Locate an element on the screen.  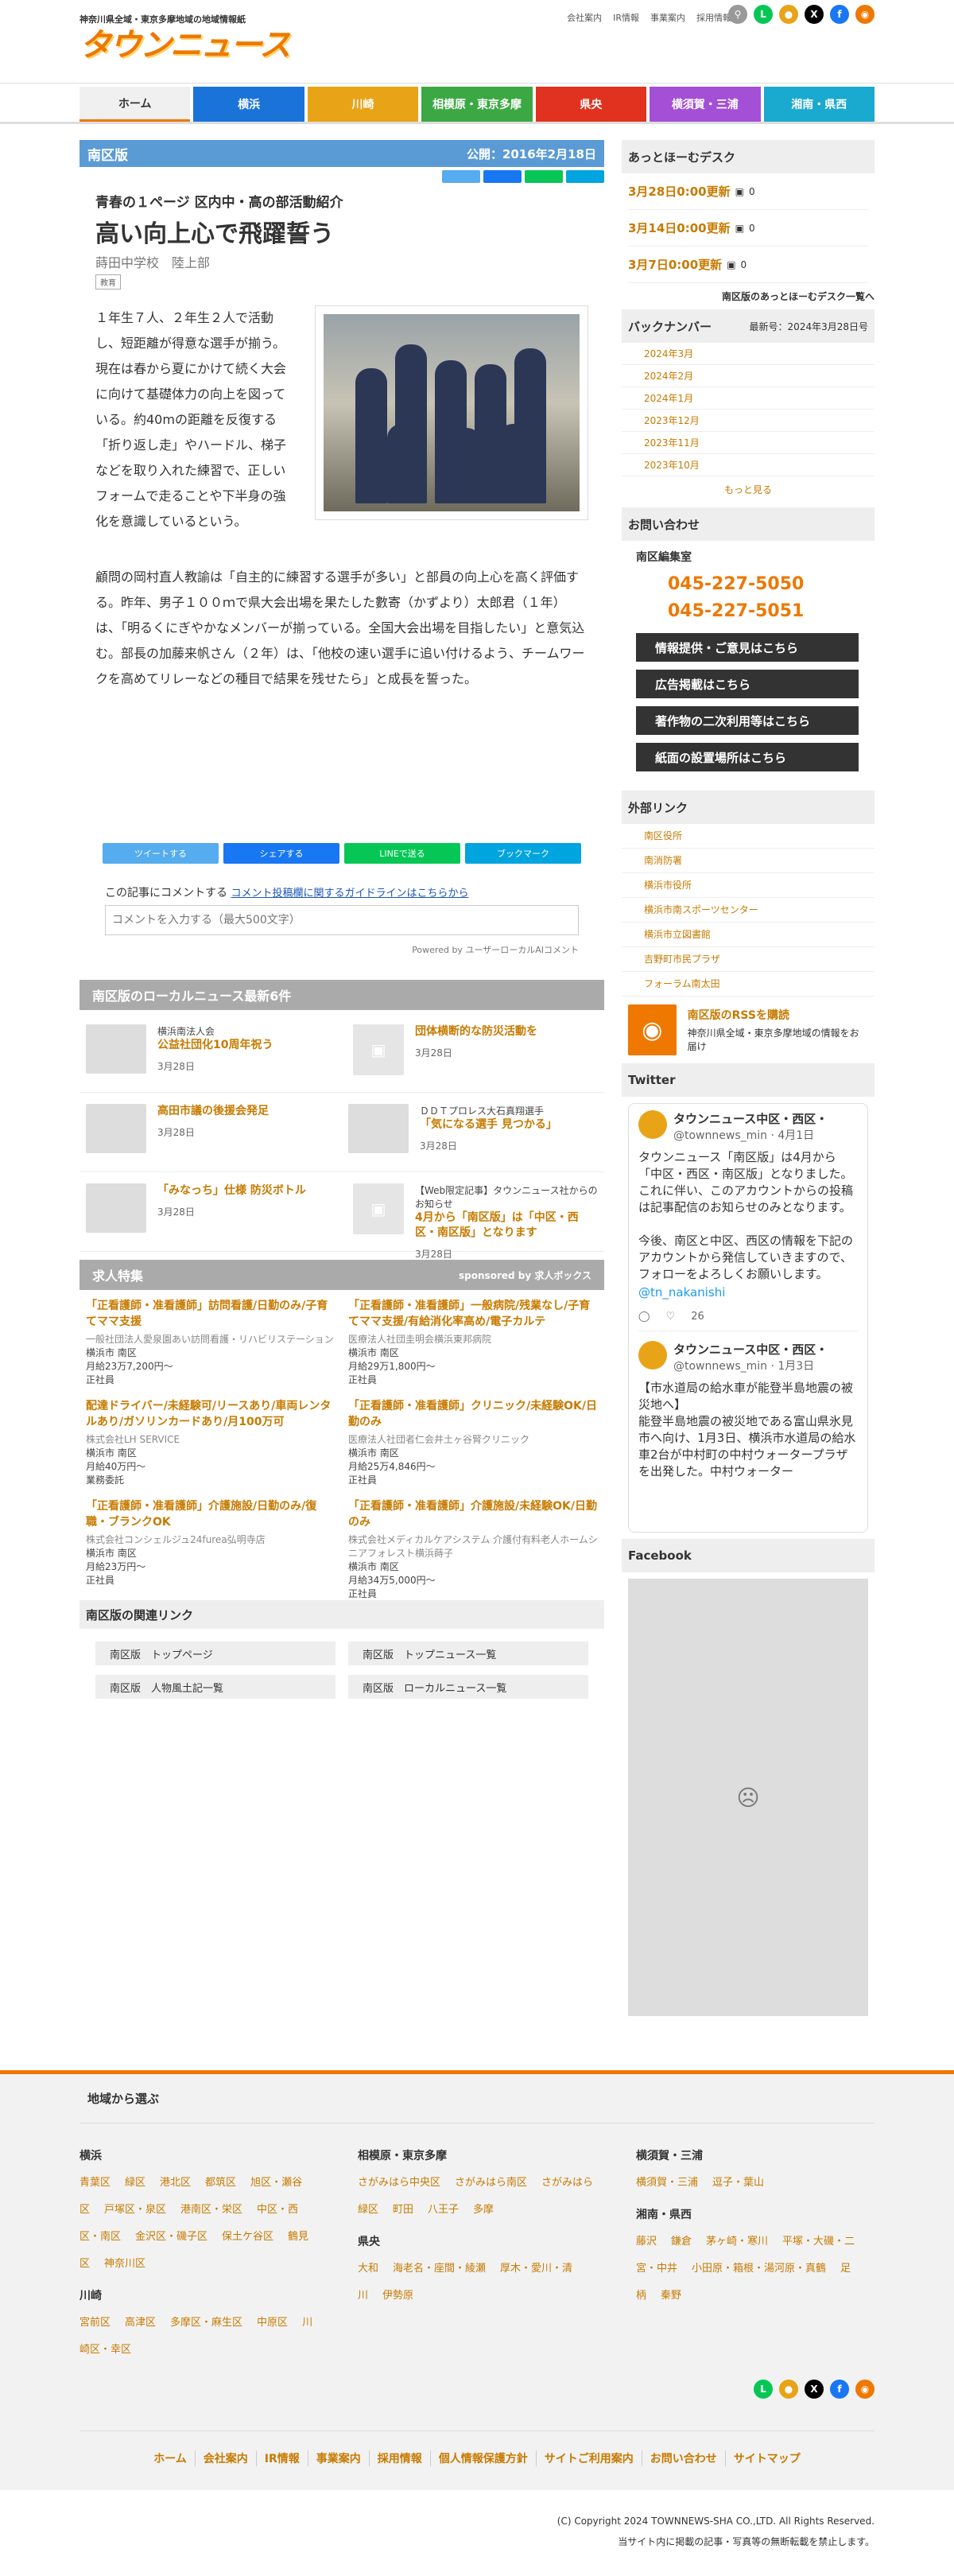
link-business: 事業案内 is located at coordinates (667, 17).